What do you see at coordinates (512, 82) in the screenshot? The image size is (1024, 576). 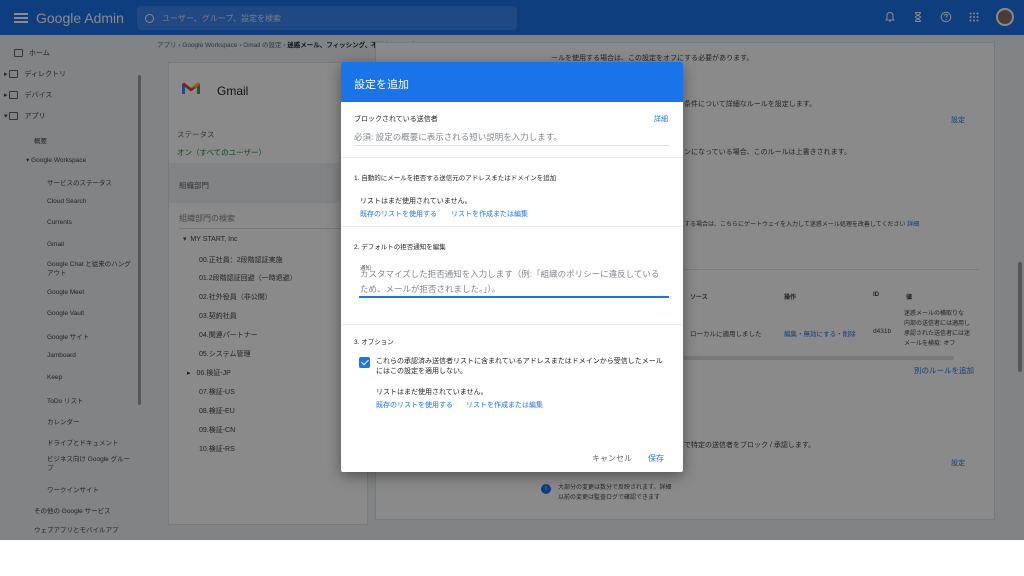 I see `dialog-header: 設定を追加` at bounding box center [512, 82].